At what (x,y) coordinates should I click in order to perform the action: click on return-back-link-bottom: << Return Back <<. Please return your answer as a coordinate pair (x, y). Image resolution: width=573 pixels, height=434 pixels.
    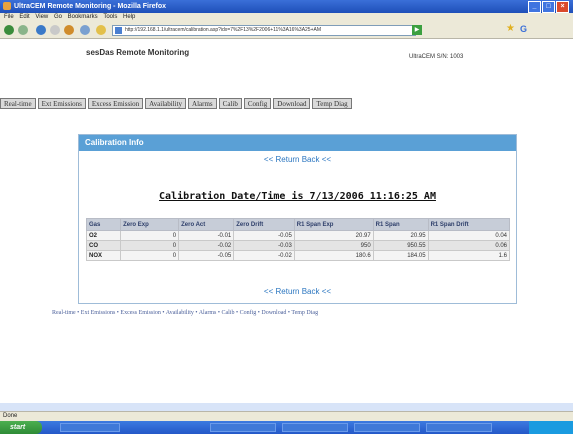
    Looking at the image, I should click on (297, 291).